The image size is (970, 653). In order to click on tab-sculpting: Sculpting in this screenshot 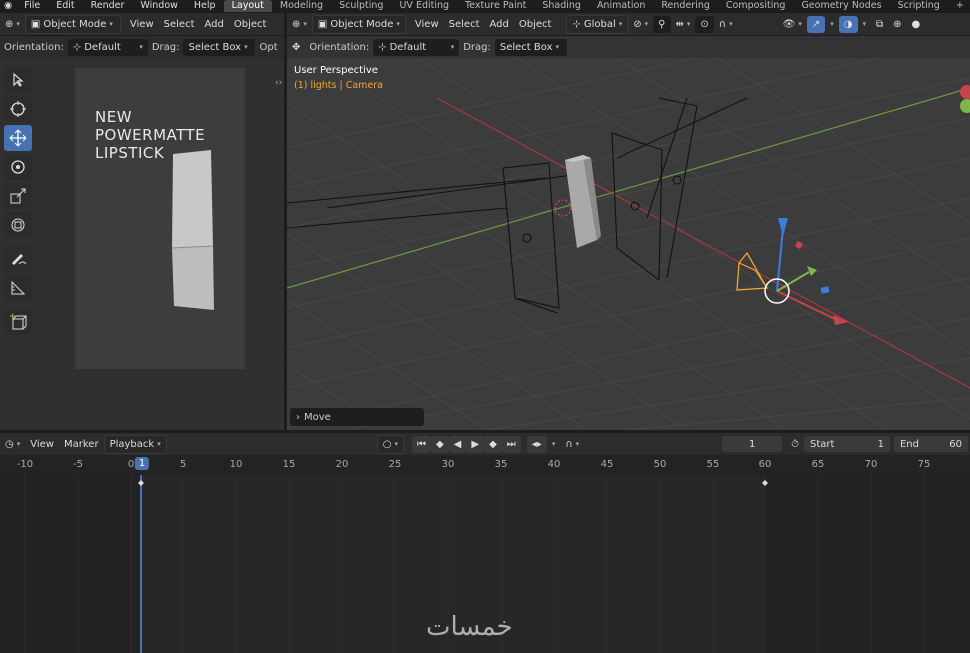, I will do `click(361, 6)`.